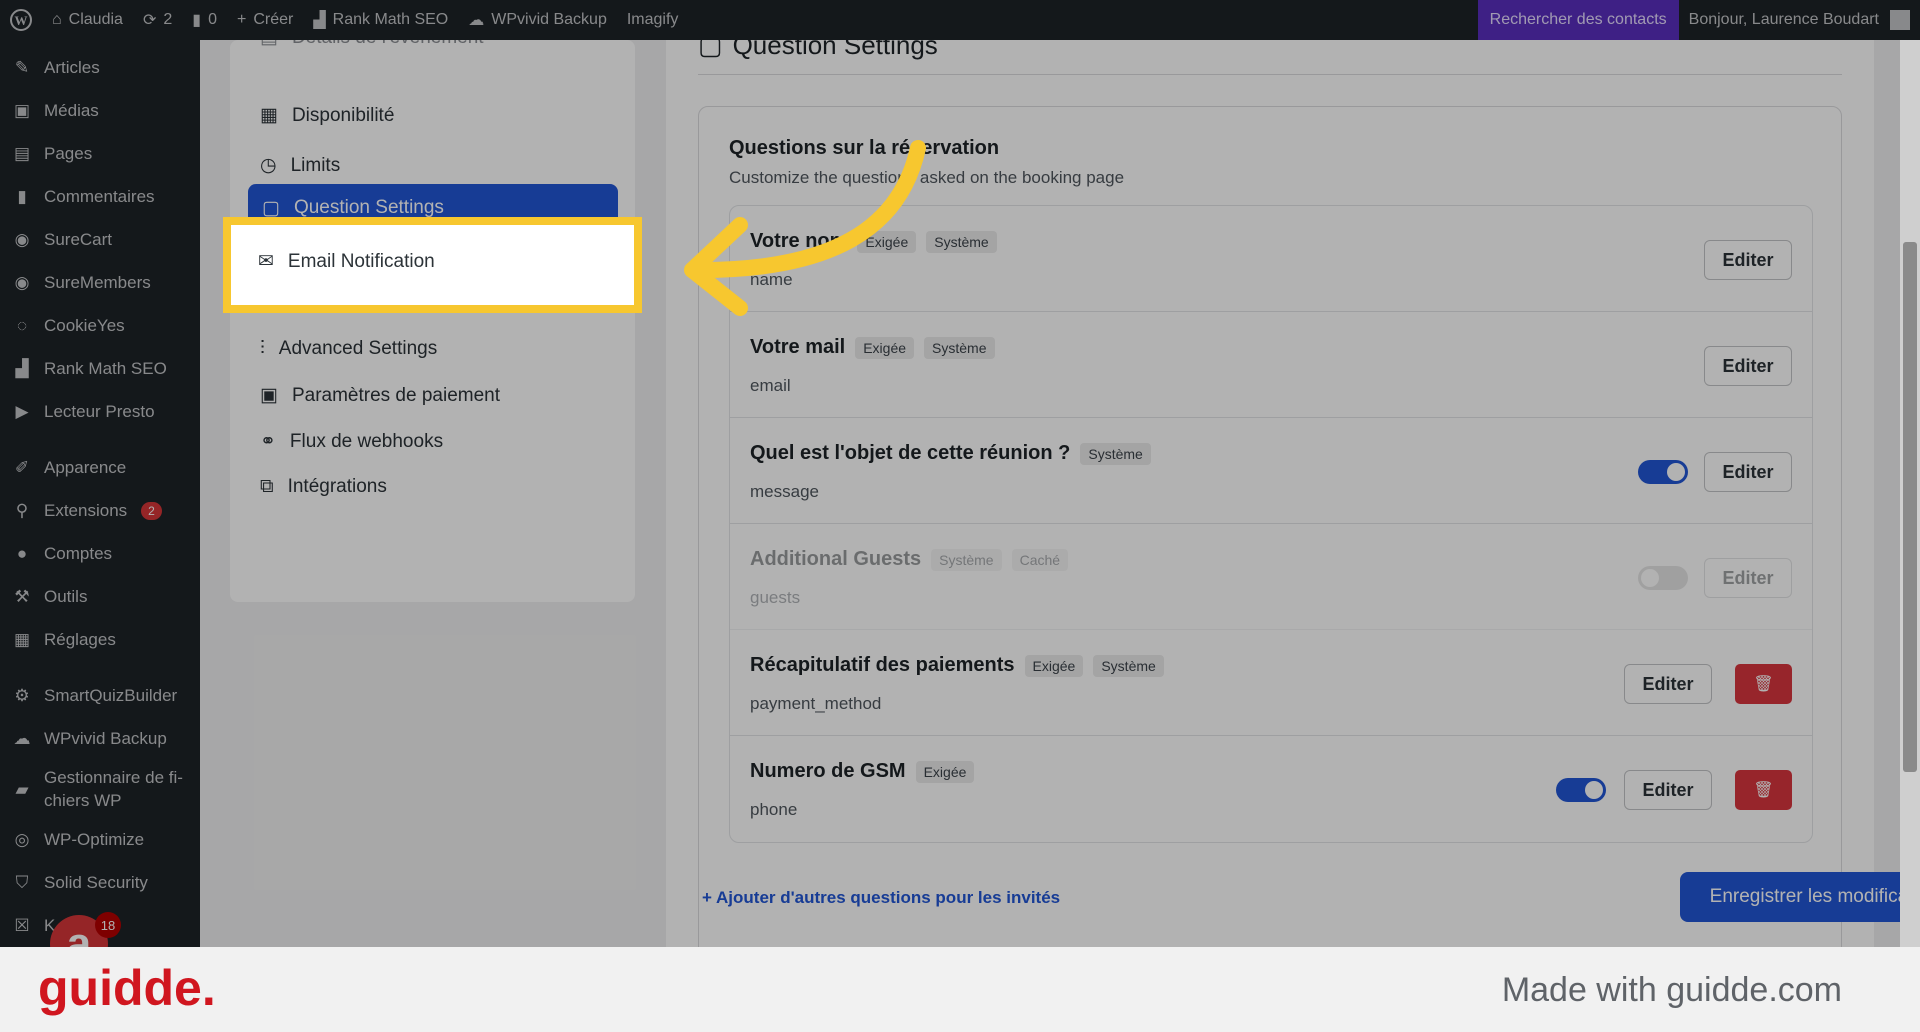 This screenshot has width=1920, height=1032. I want to click on menu-item-apparence: ✐ Apparence, so click(100, 467).